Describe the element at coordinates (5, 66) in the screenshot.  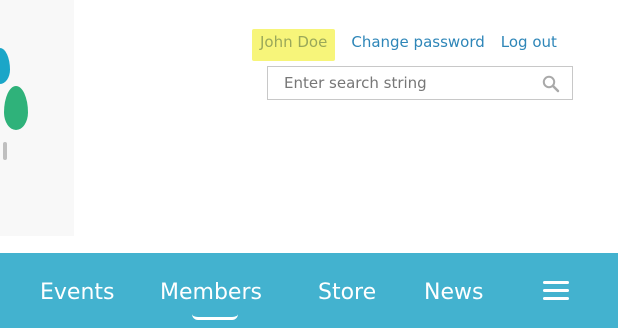
I see `logo-drop-blue-icon` at that location.